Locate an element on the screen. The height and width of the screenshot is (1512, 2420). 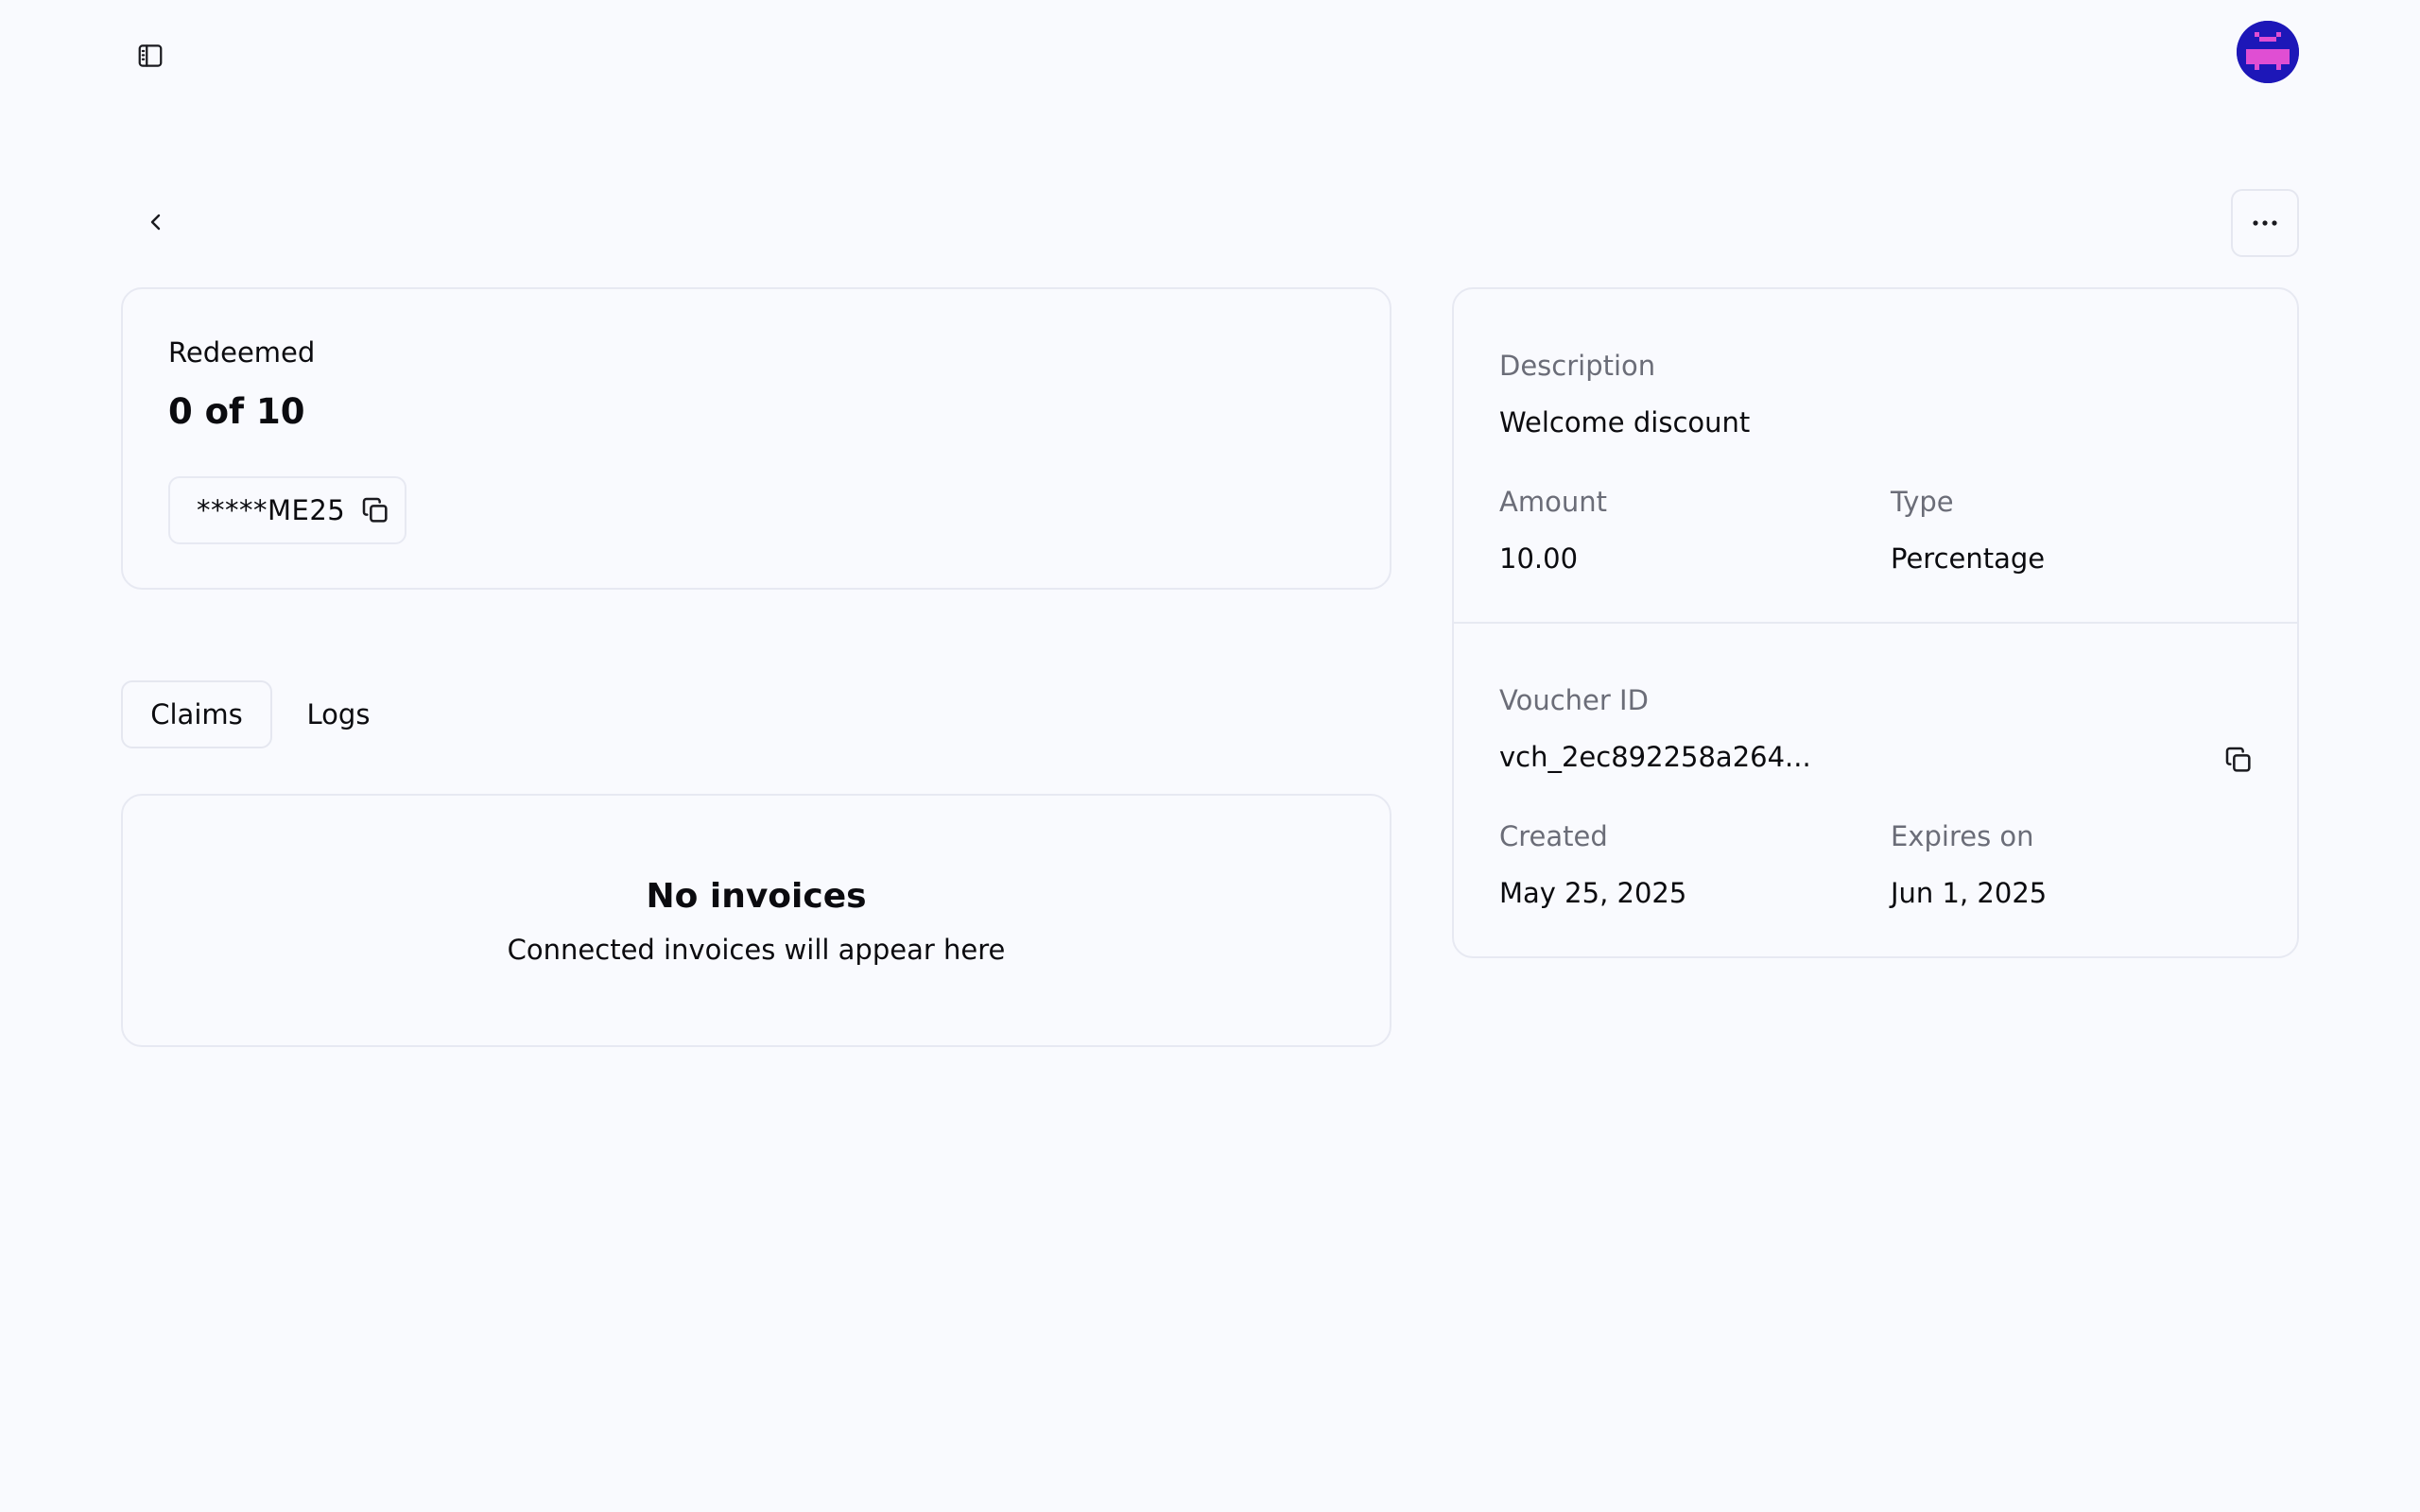
sidebar-panel-icon is located at coordinates (150, 55).